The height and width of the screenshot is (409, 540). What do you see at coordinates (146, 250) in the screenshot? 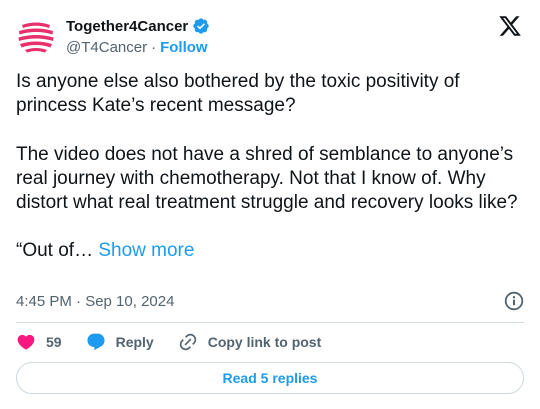
I see `show-more-link: Show more` at bounding box center [146, 250].